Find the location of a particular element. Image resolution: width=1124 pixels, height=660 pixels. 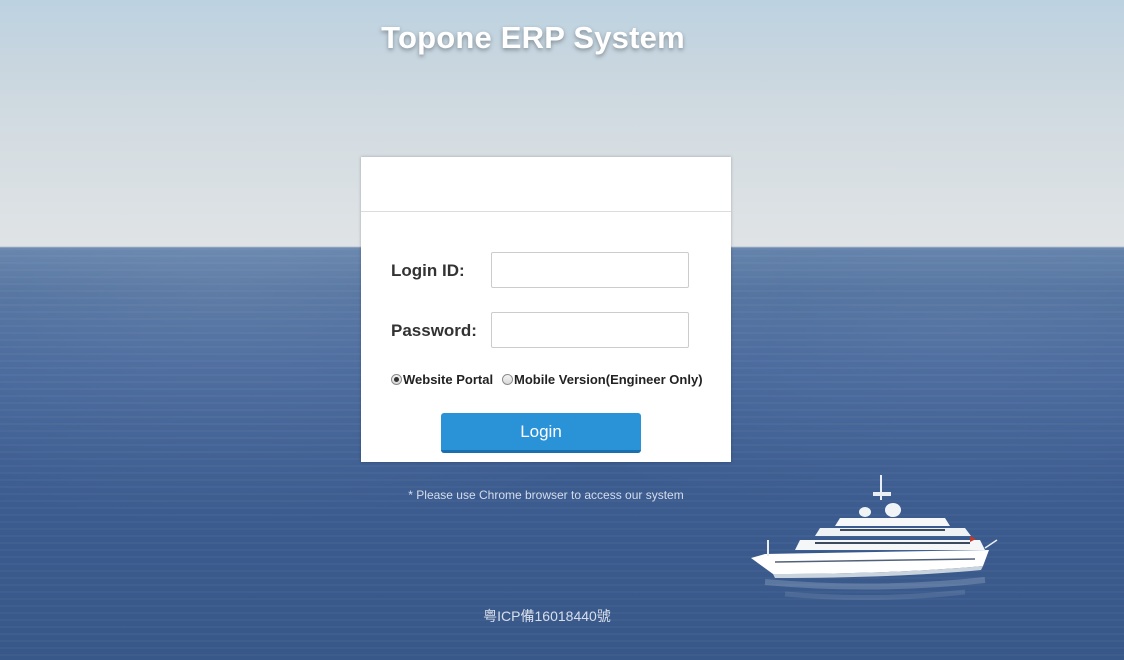

login-id-row: Login ID: is located at coordinates (546, 271).